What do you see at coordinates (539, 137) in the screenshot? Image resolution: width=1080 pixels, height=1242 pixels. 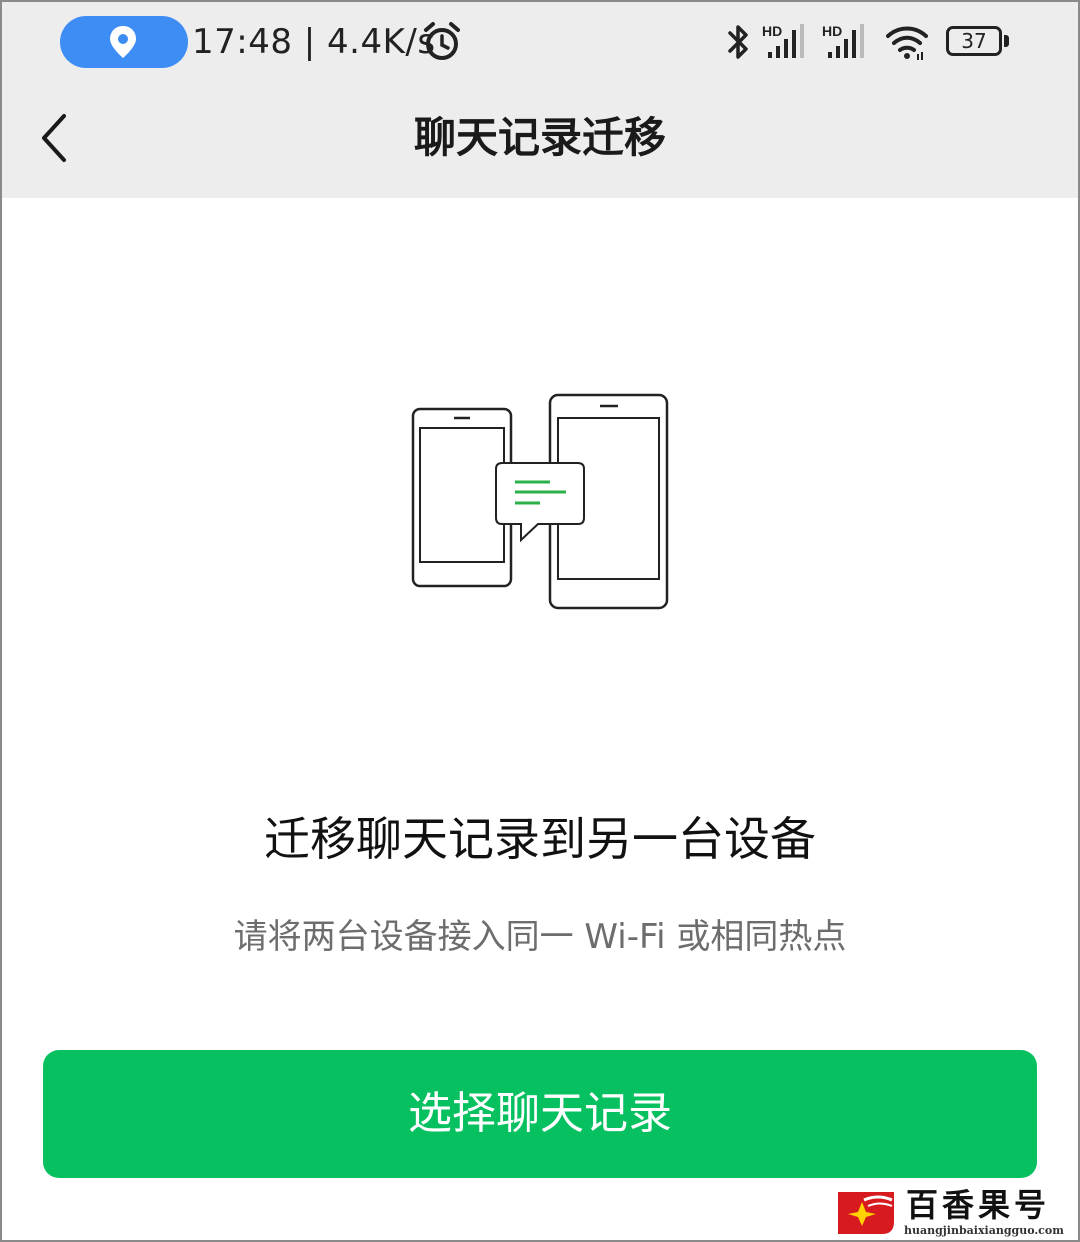 I see `page-title: 聊天记录迁移` at bounding box center [539, 137].